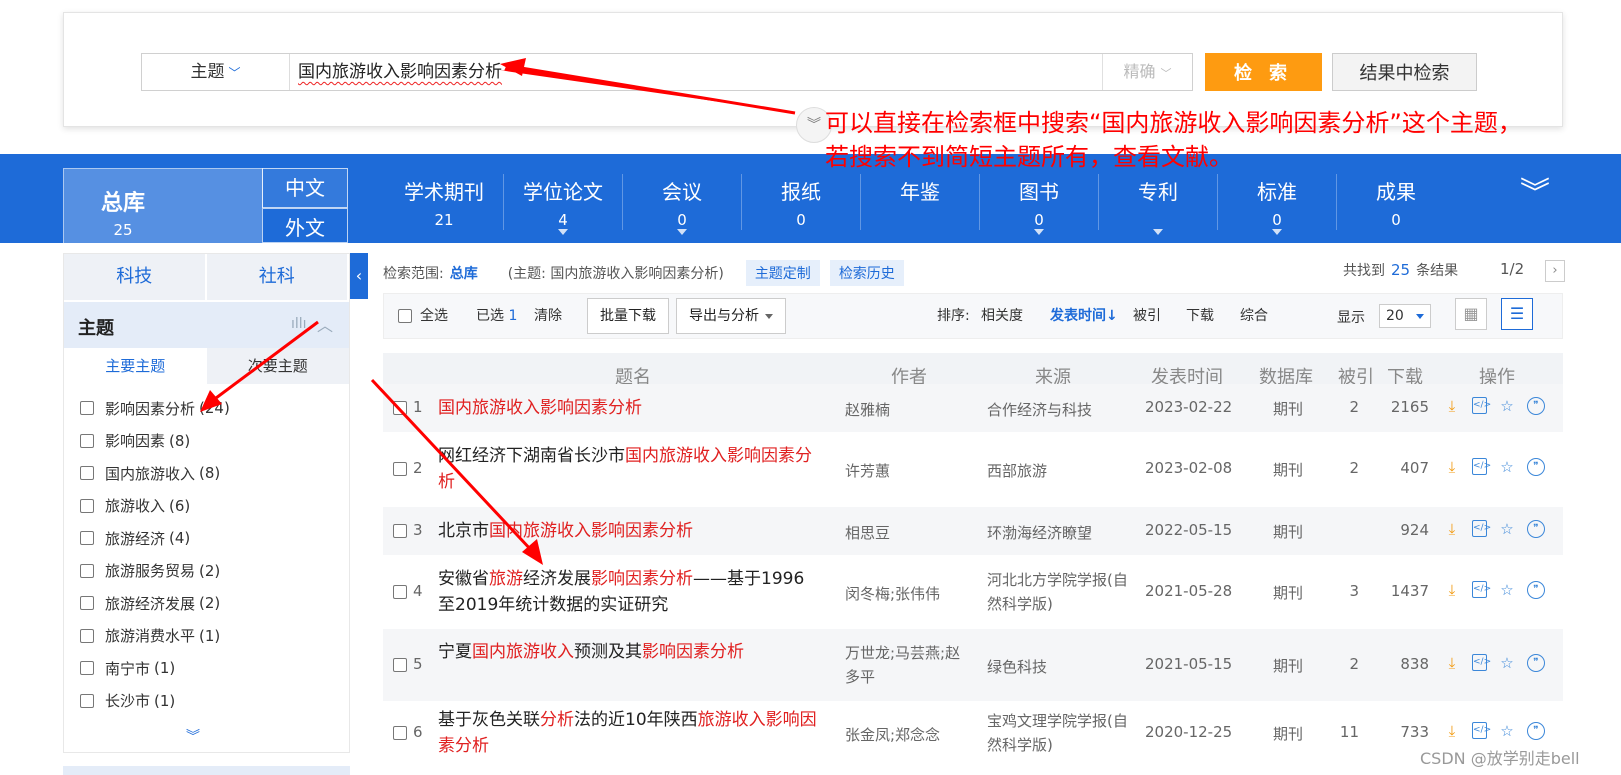 Image resolution: width=1621 pixels, height=775 pixels. Describe the element at coordinates (1396, 202) in the screenshot. I see `tab-category-8: 成果 0` at that location.